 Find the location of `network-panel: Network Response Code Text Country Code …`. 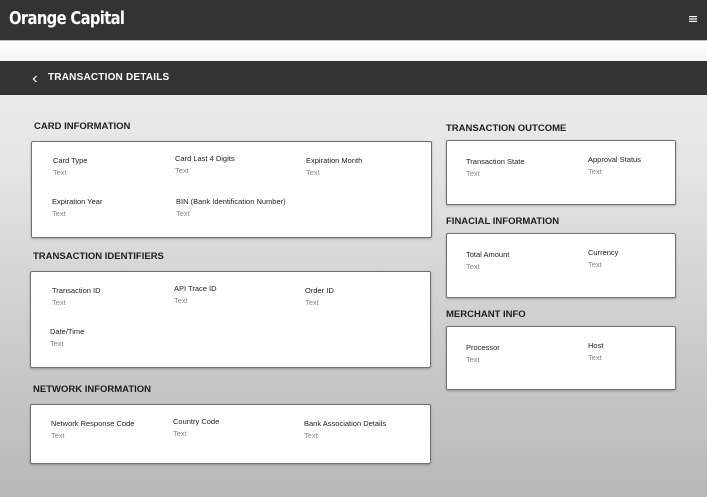

network-panel: Network Response Code Text Country Code … is located at coordinates (230, 434).